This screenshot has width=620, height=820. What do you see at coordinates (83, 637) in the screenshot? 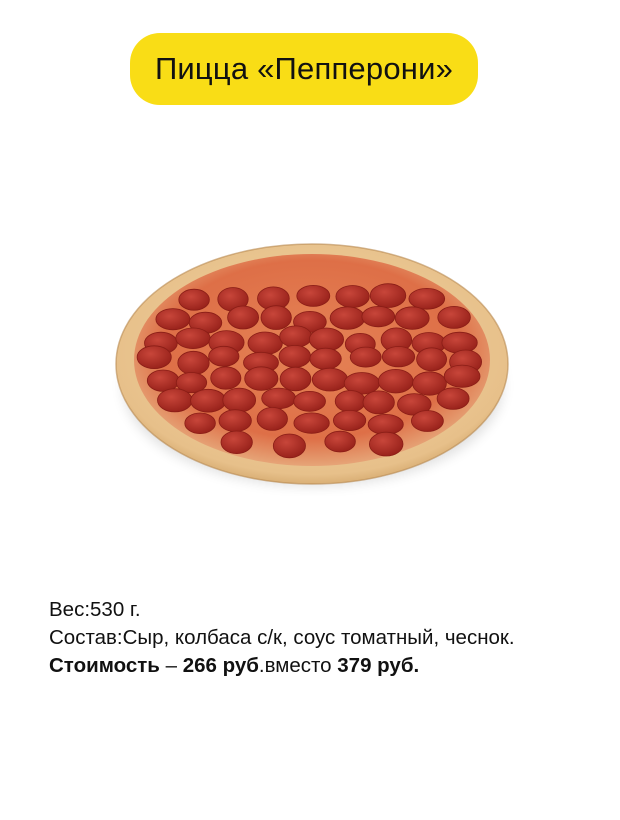
I see `composition-label: Состав` at bounding box center [83, 637].